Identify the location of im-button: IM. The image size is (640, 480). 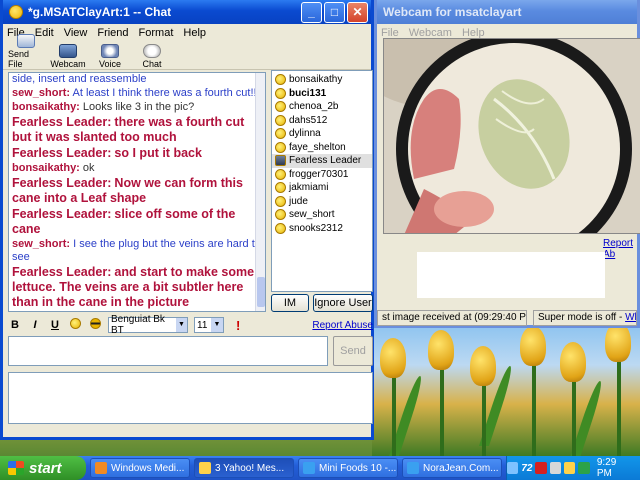
(290, 303).